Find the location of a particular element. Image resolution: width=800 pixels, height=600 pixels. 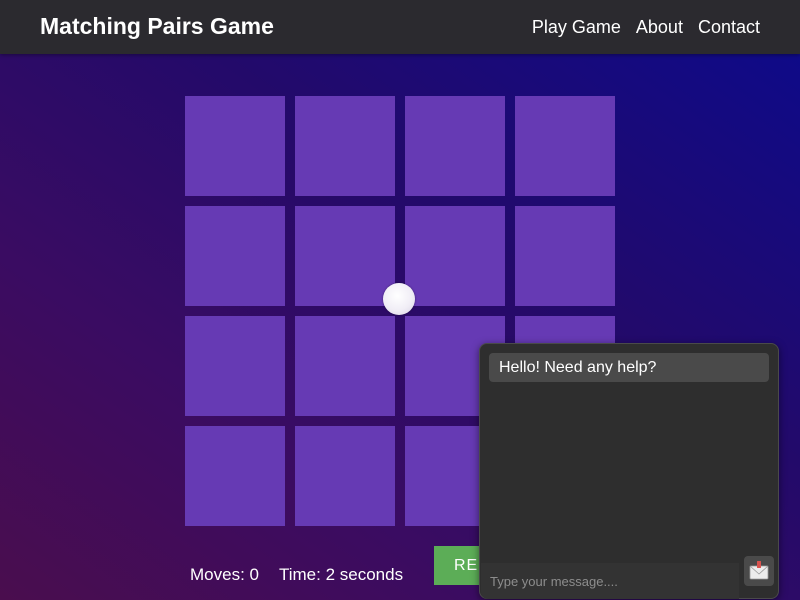

send-button is located at coordinates (759, 571).